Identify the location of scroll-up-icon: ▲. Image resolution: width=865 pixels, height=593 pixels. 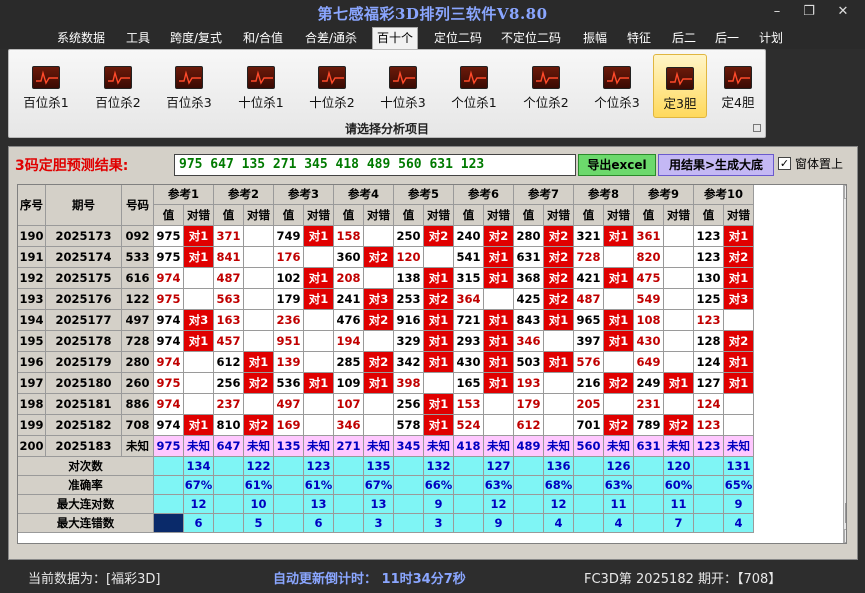
(845, 192).